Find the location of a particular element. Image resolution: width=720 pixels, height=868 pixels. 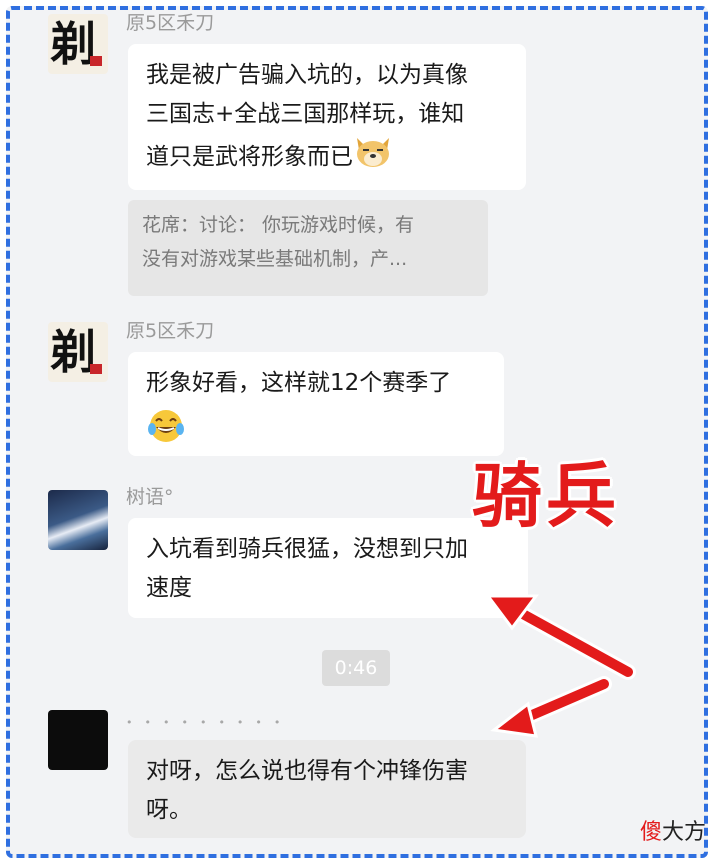

watermark-black: 大方 is located at coordinates (683, 832).